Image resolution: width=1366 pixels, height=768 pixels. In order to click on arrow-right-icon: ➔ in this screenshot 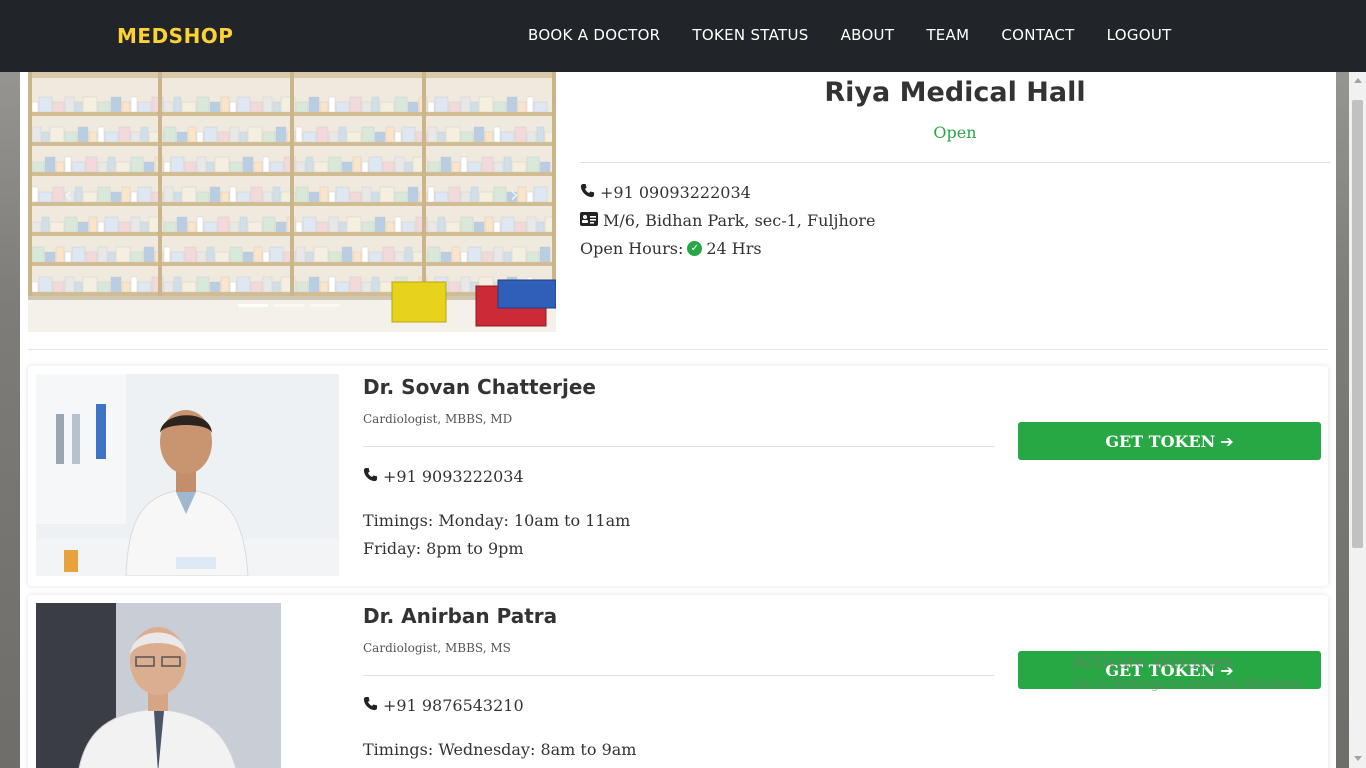, I will do `click(1227, 441)`.